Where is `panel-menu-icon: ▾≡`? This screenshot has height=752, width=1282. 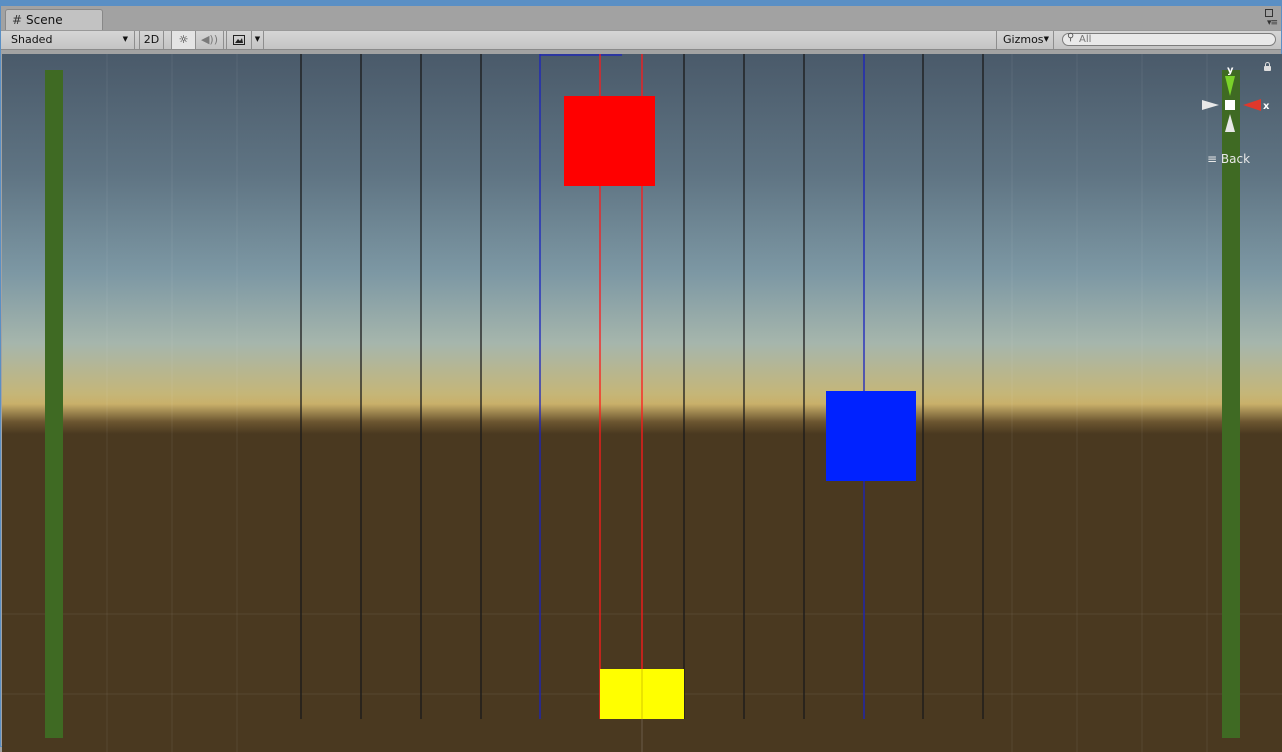 panel-menu-icon: ▾≡ is located at coordinates (1272, 23).